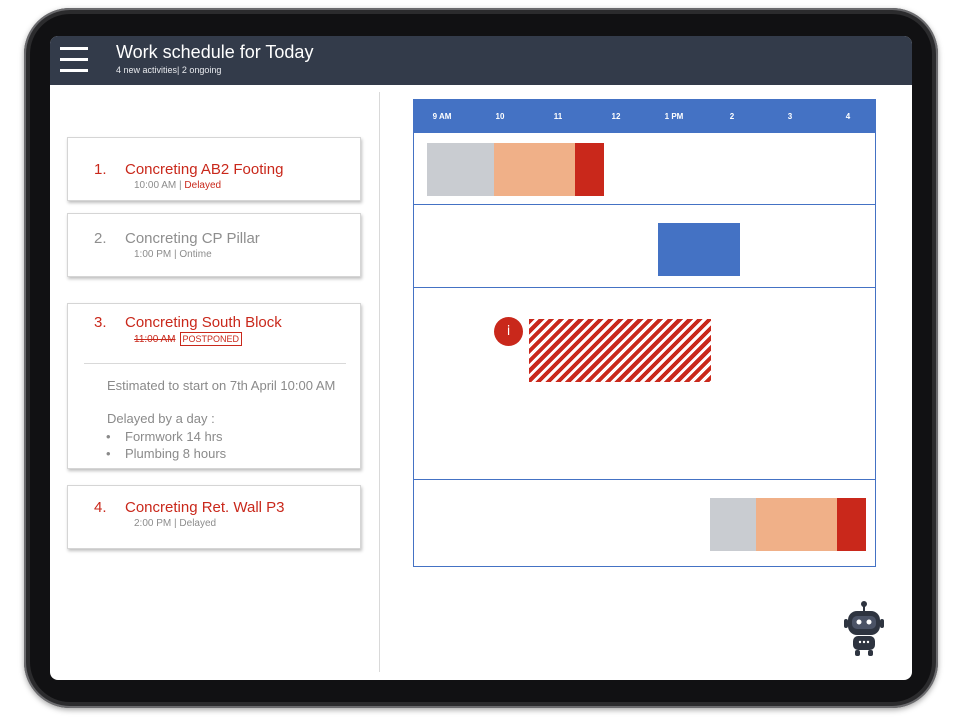 This screenshot has height=720, width=960. What do you see at coordinates (204, 169) in the screenshot?
I see `activity-name: Concreting AB2 Footing` at bounding box center [204, 169].